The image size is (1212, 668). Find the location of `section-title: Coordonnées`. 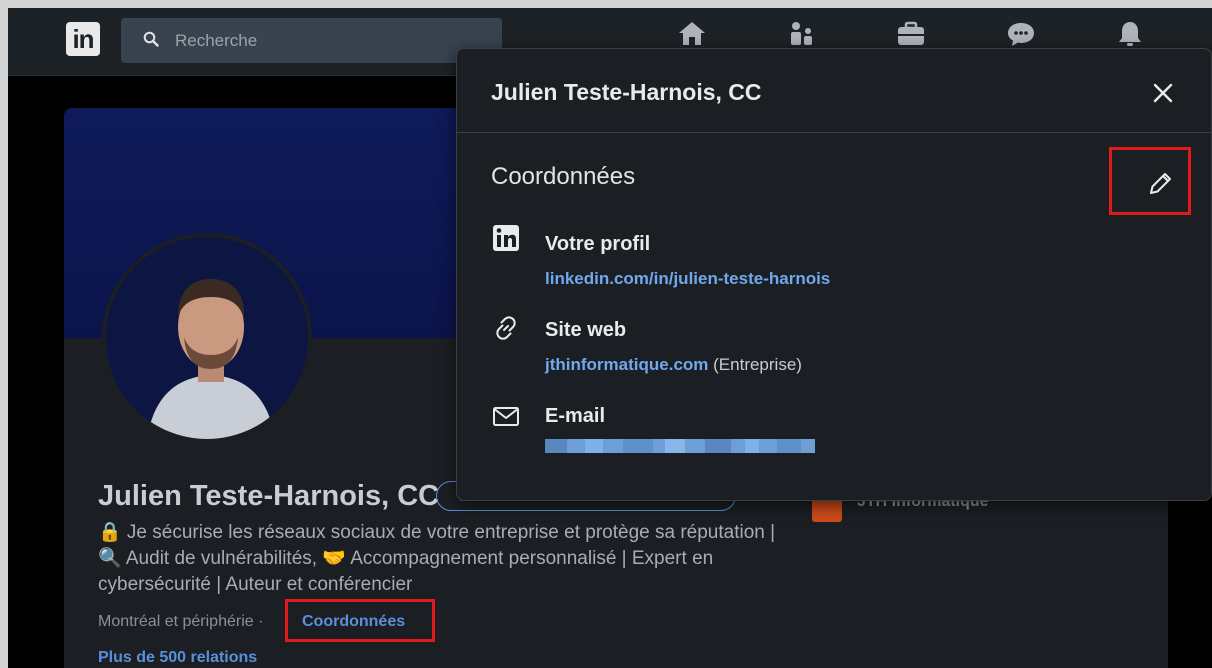

section-title: Coordonnées is located at coordinates (563, 176).